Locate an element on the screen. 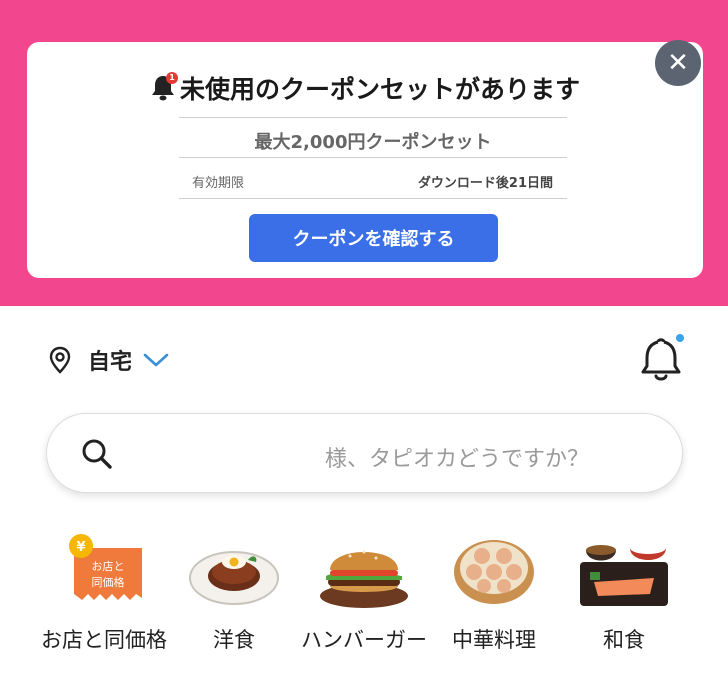 The height and width of the screenshot is (690, 728). bell-icon is located at coordinates (662, 357).